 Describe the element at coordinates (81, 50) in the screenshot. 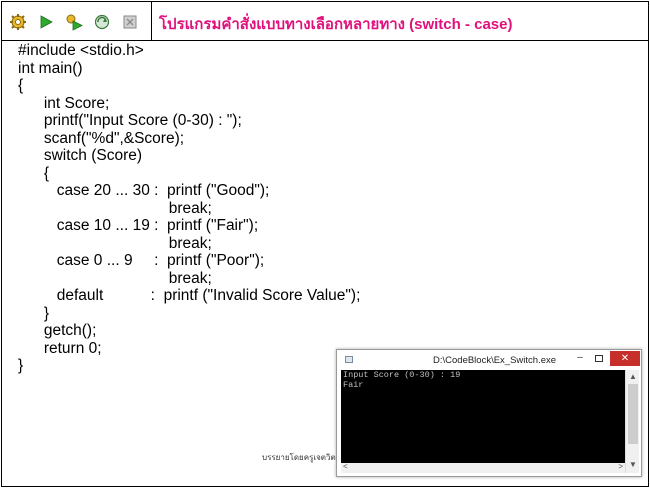

I see `code-line: #include <stdio.h>` at that location.